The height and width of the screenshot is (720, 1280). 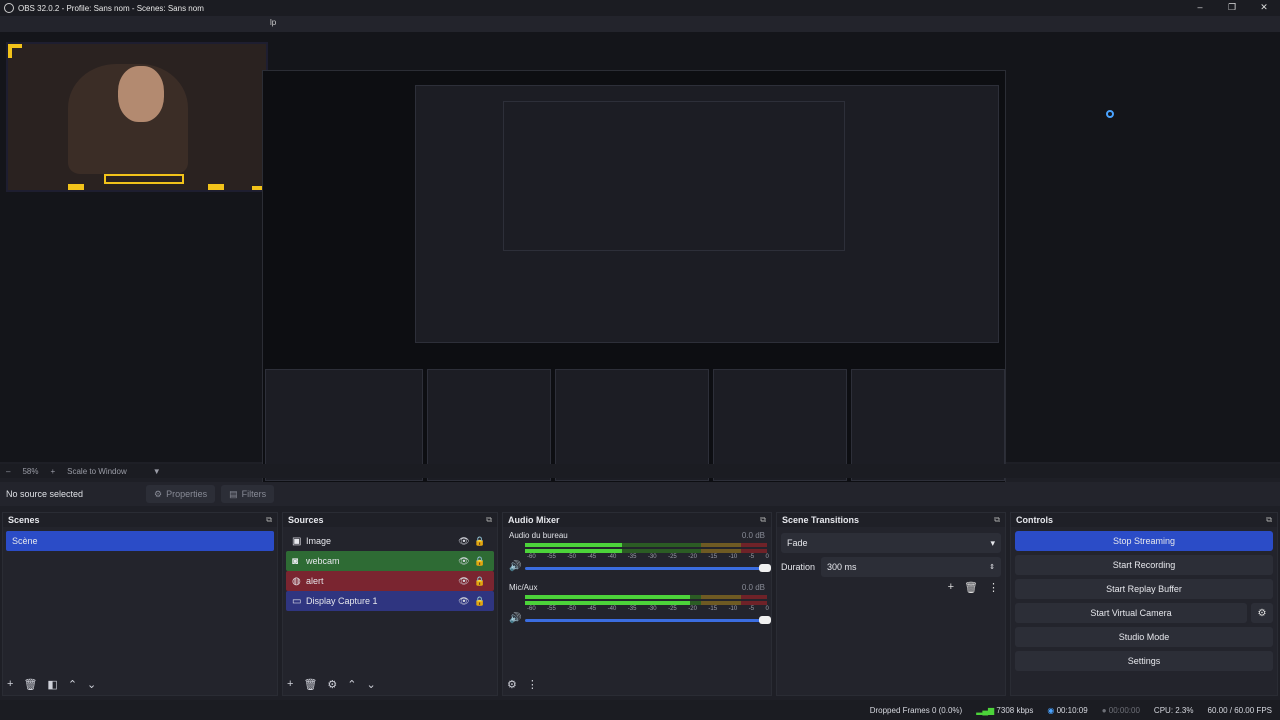 What do you see at coordinates (891, 543) in the screenshot?
I see `transition-select: Fade ▾` at bounding box center [891, 543].